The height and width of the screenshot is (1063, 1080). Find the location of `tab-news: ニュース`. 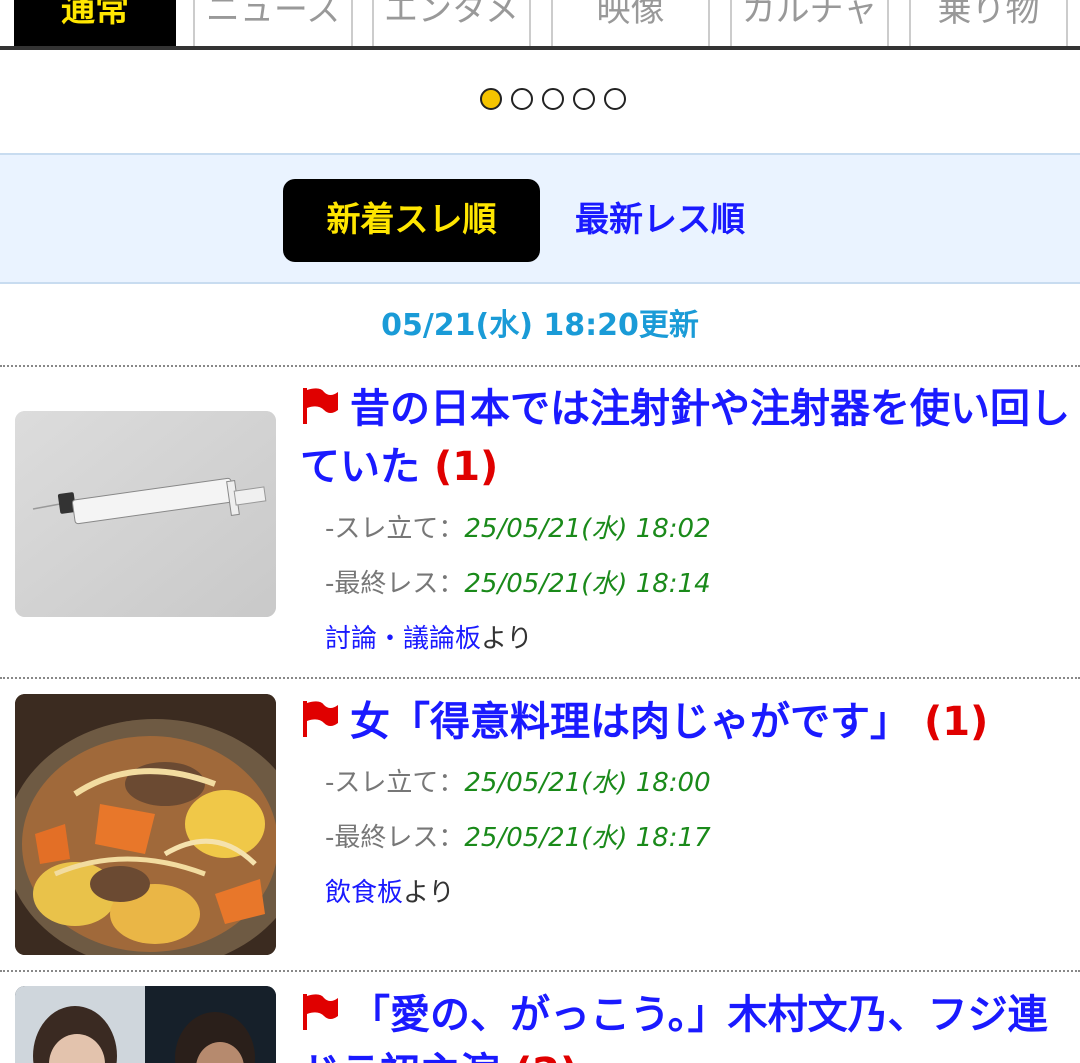

tab-news: ニュース is located at coordinates (273, 23).